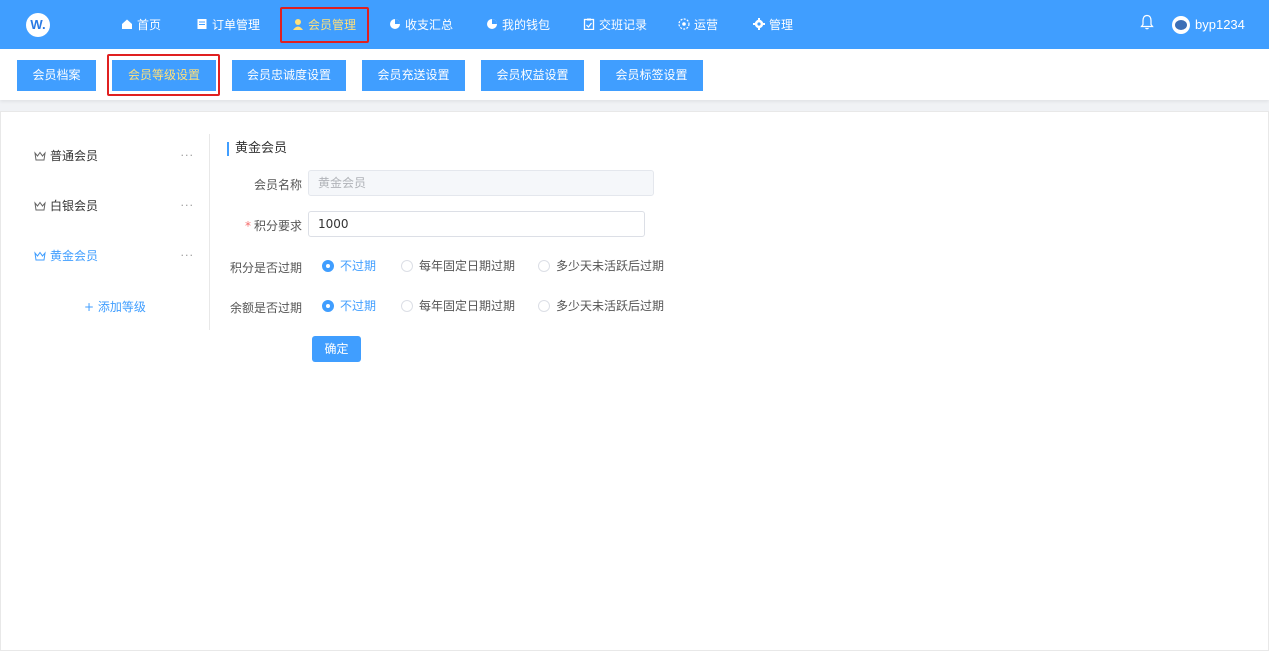 The height and width of the screenshot is (651, 1269). I want to click on highlight-box-level-settings-tab, so click(163, 75).